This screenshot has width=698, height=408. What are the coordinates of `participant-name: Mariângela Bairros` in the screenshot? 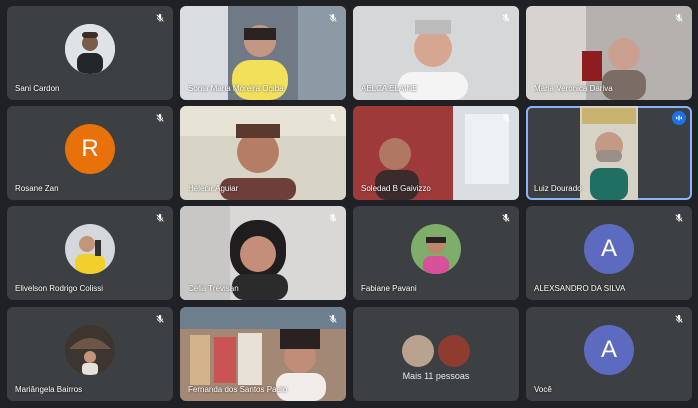 It's located at (49, 389).